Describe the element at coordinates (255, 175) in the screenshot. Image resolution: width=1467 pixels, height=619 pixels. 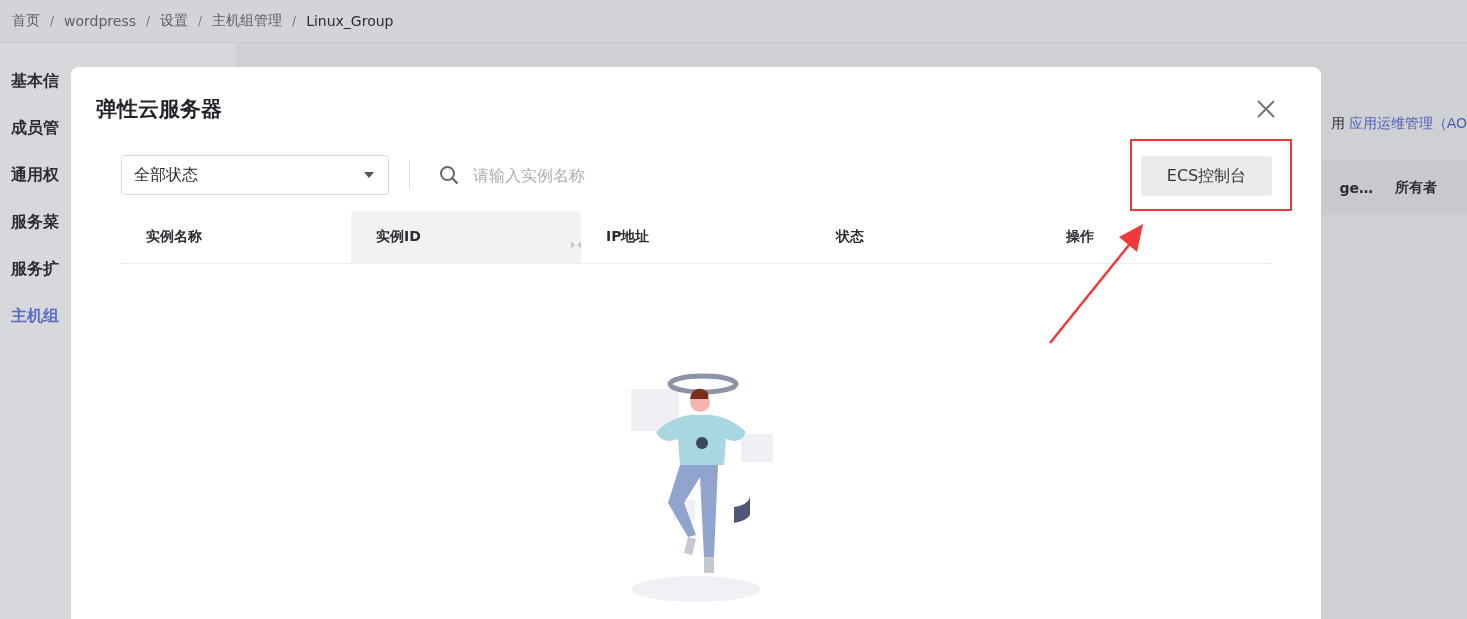
I see `status-select: 全部状态` at that location.